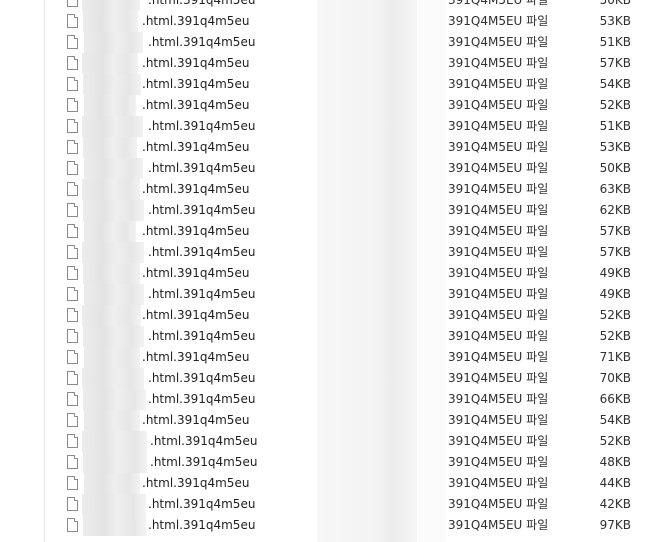  What do you see at coordinates (615, 483) in the screenshot?
I see `file-size: 44KB` at bounding box center [615, 483].